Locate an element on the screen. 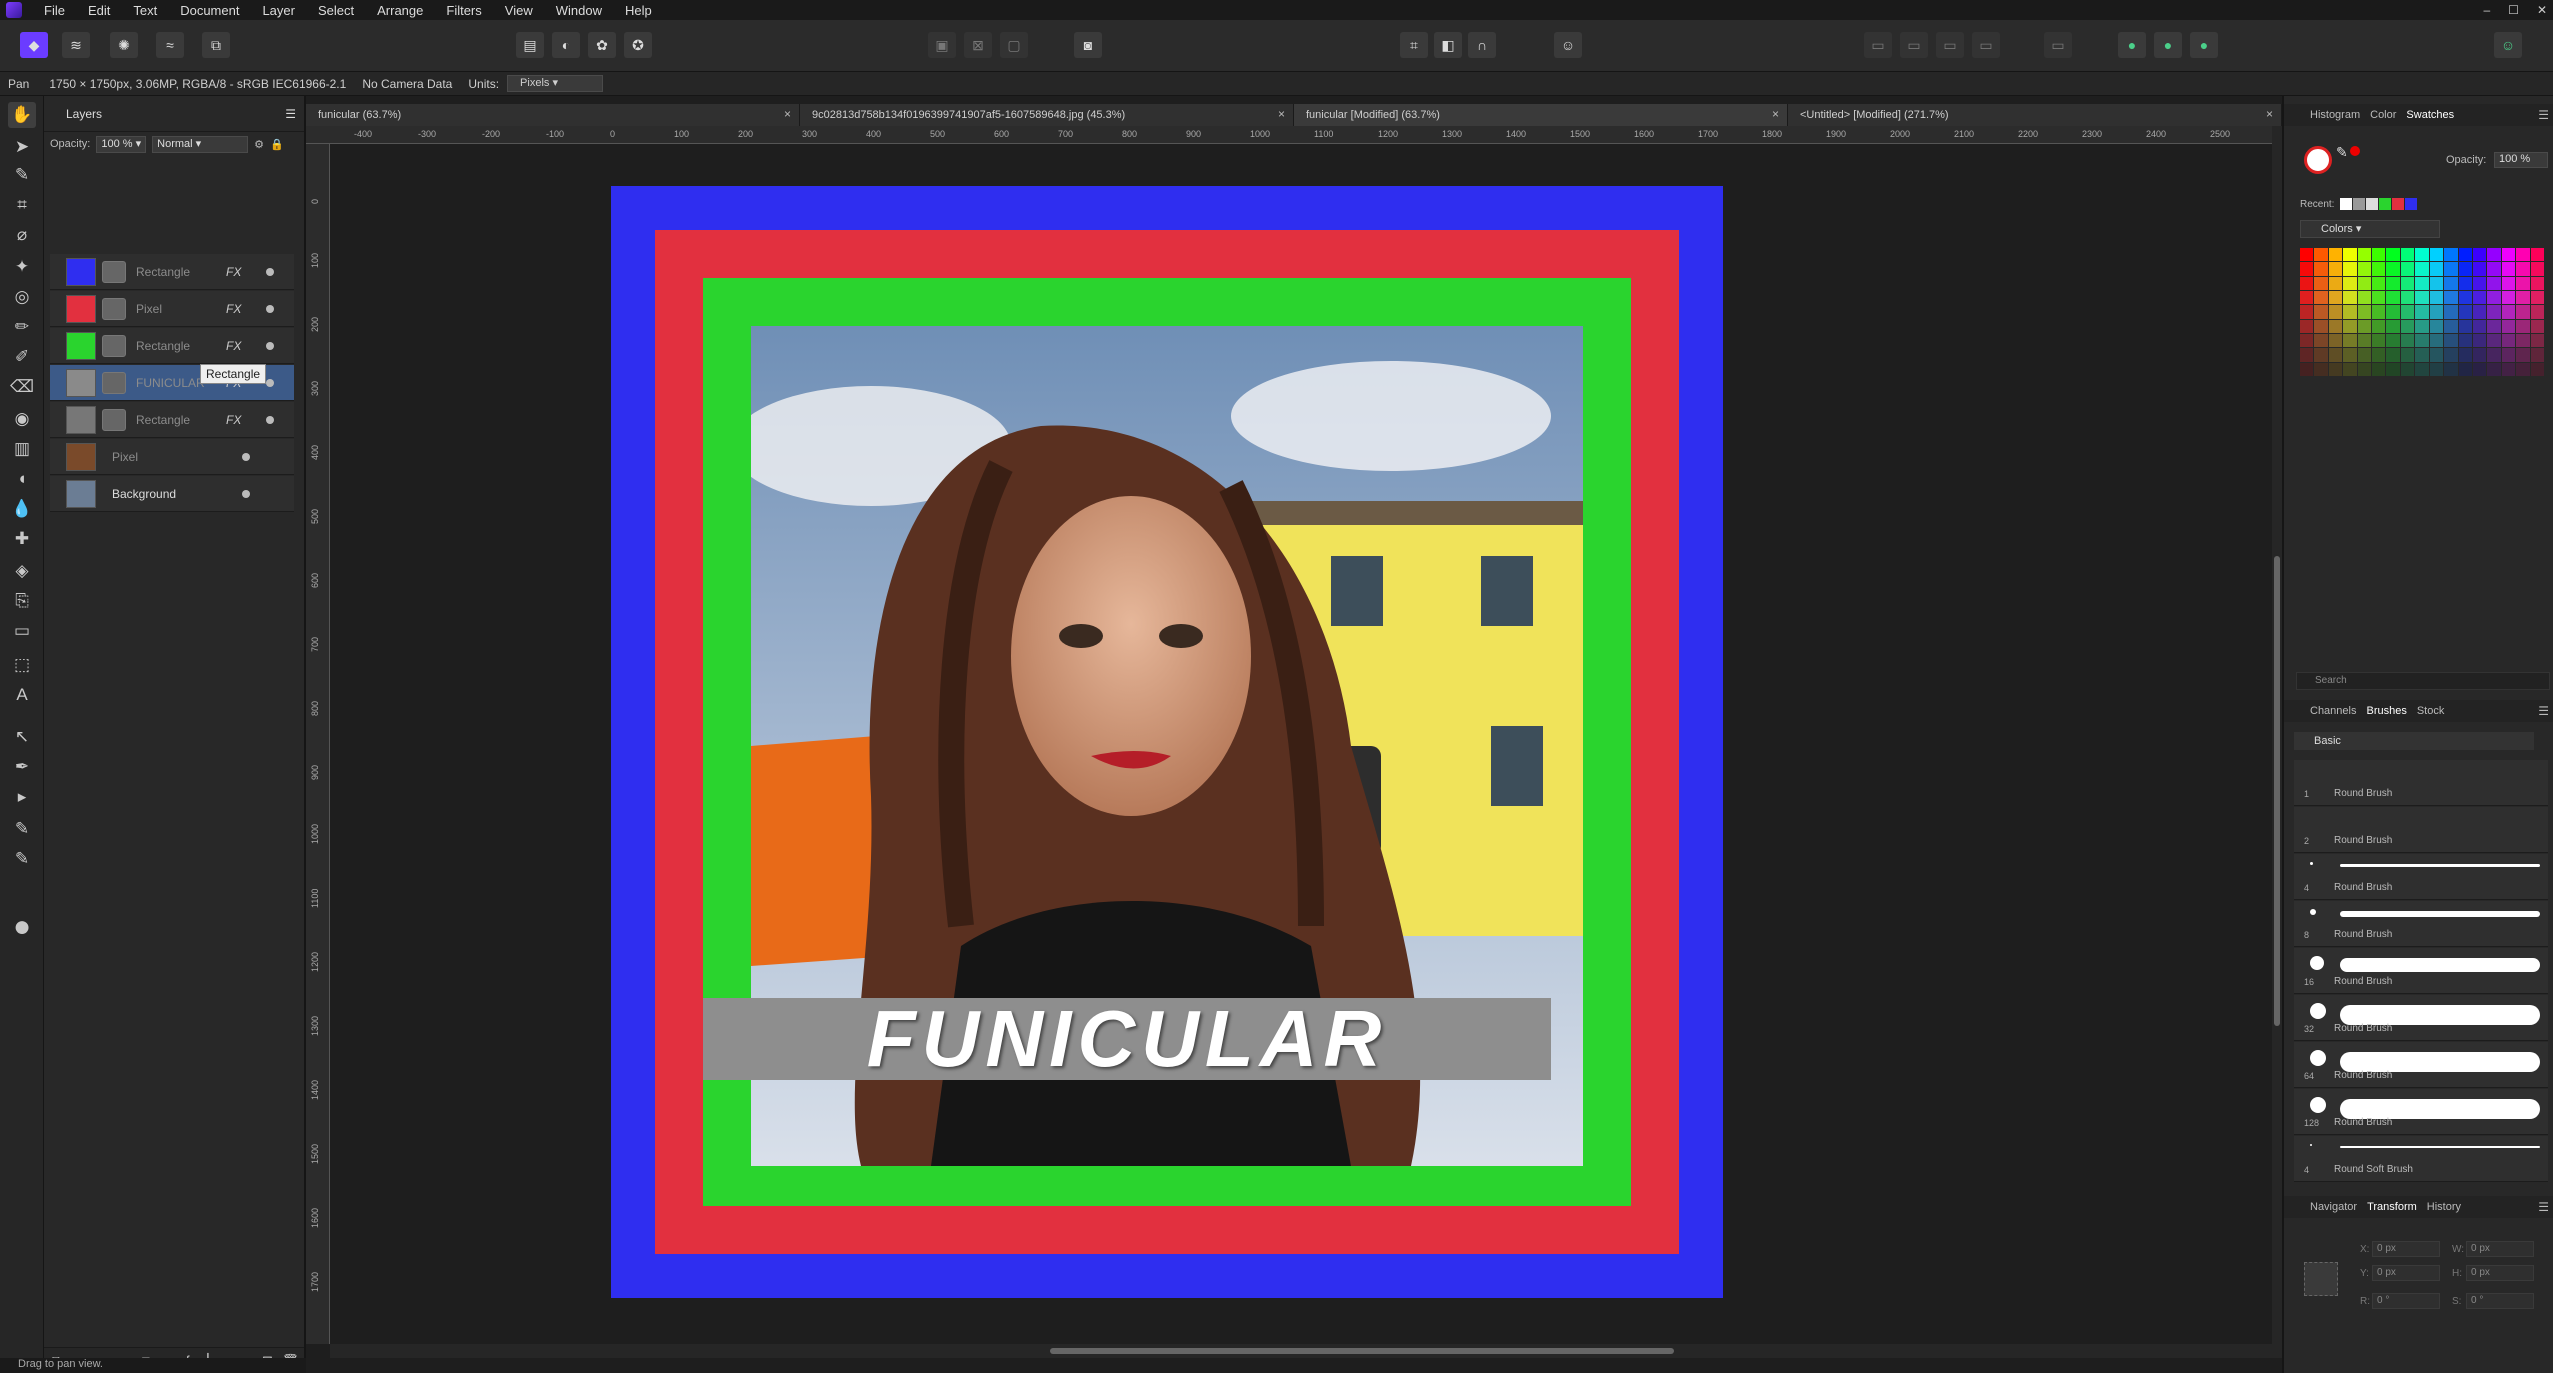 This screenshot has width=2553, height=1373. selection-intersect-icon: ▢ is located at coordinates (1014, 45).